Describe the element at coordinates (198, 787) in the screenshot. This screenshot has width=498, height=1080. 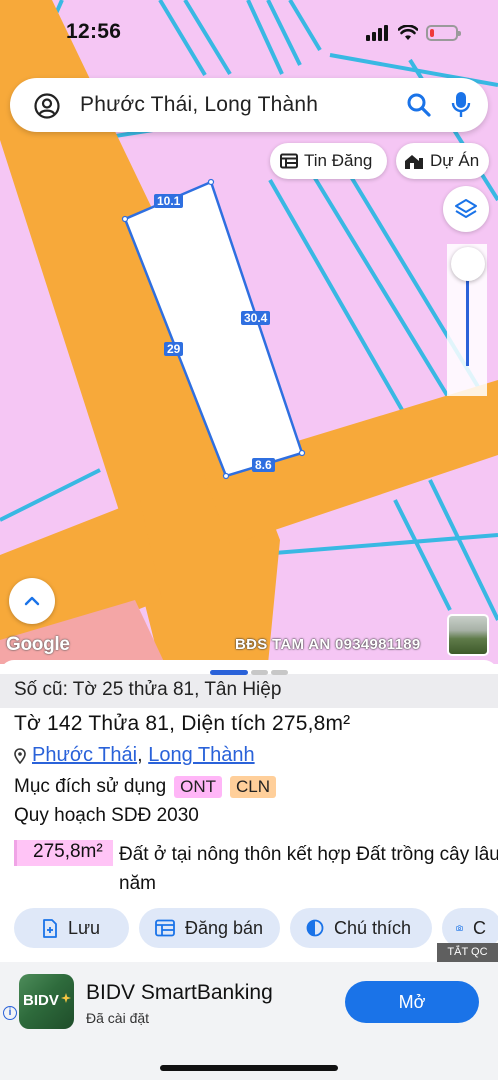
I see `land-use-badge-ont: ONT` at that location.